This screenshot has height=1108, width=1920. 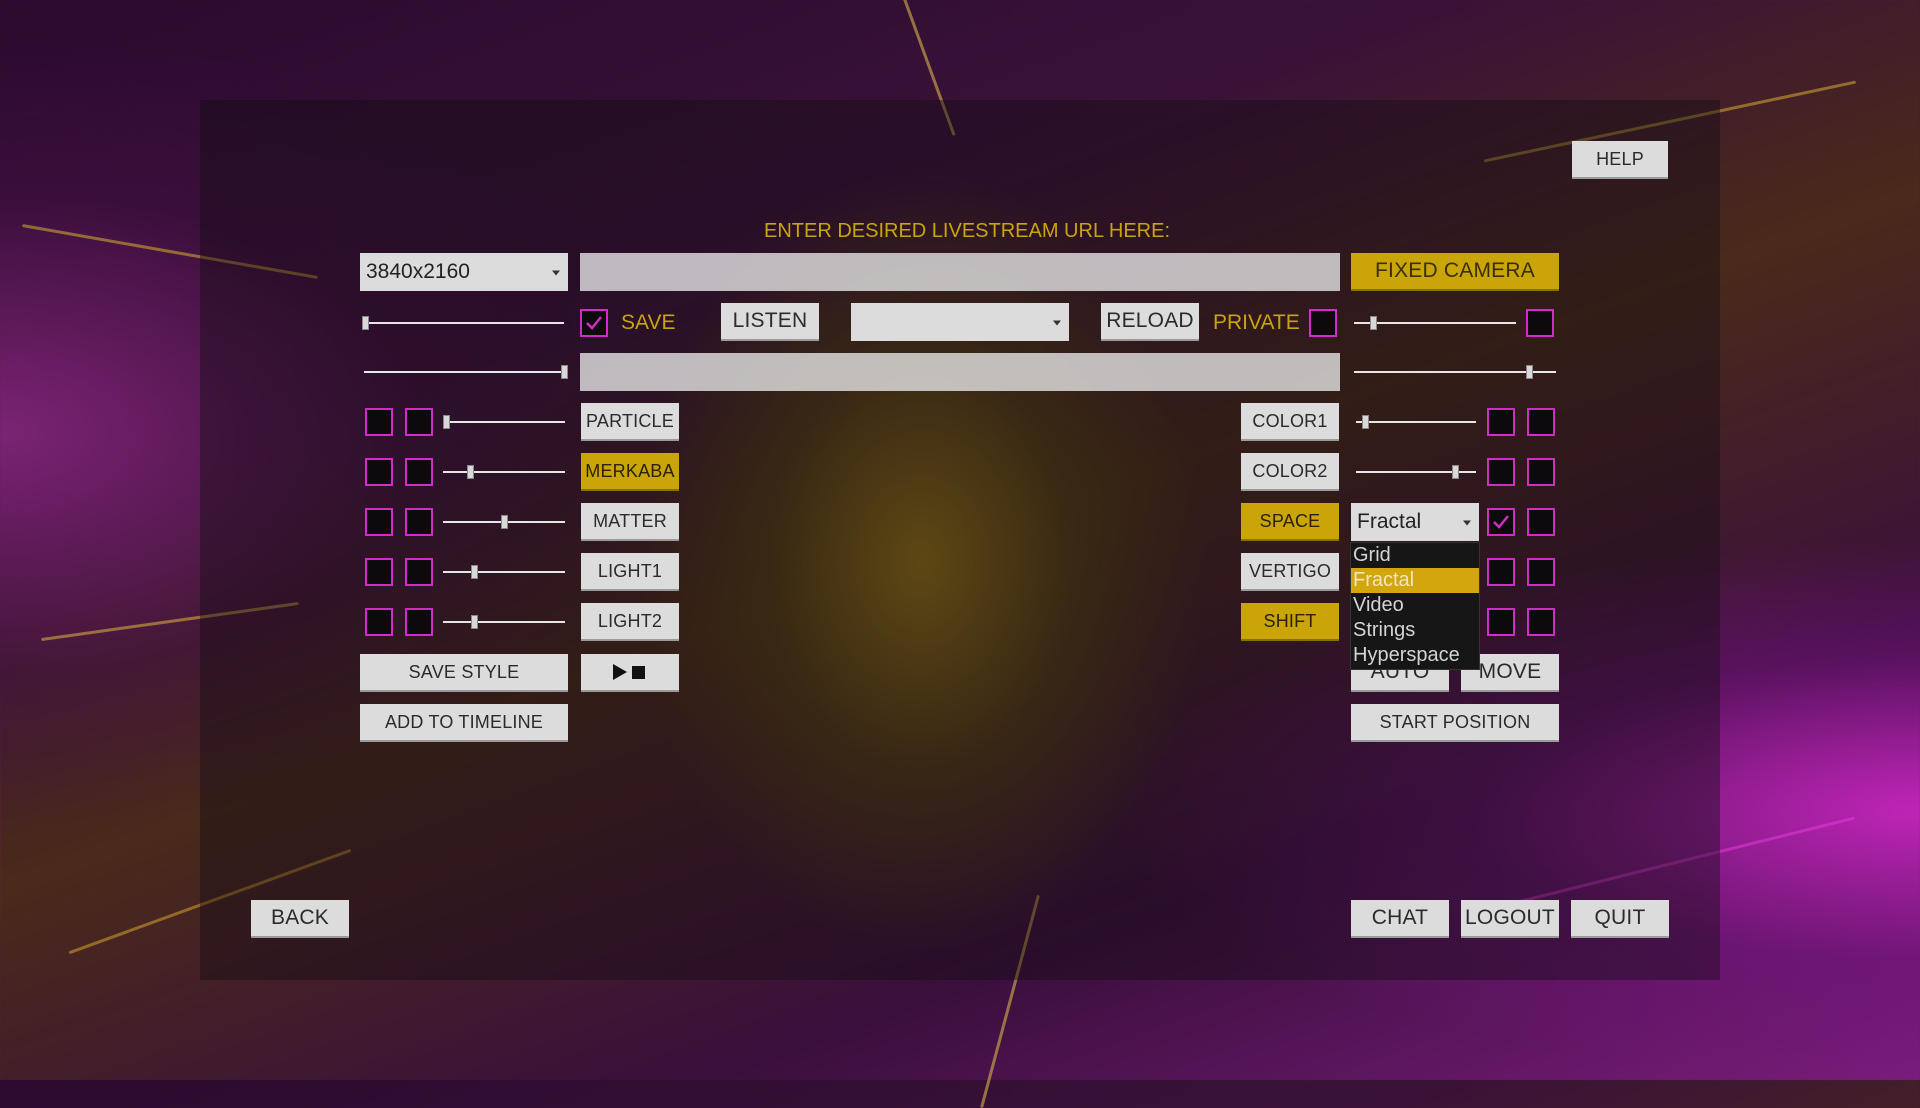 I want to click on secondary-input, so click(x=960, y=372).